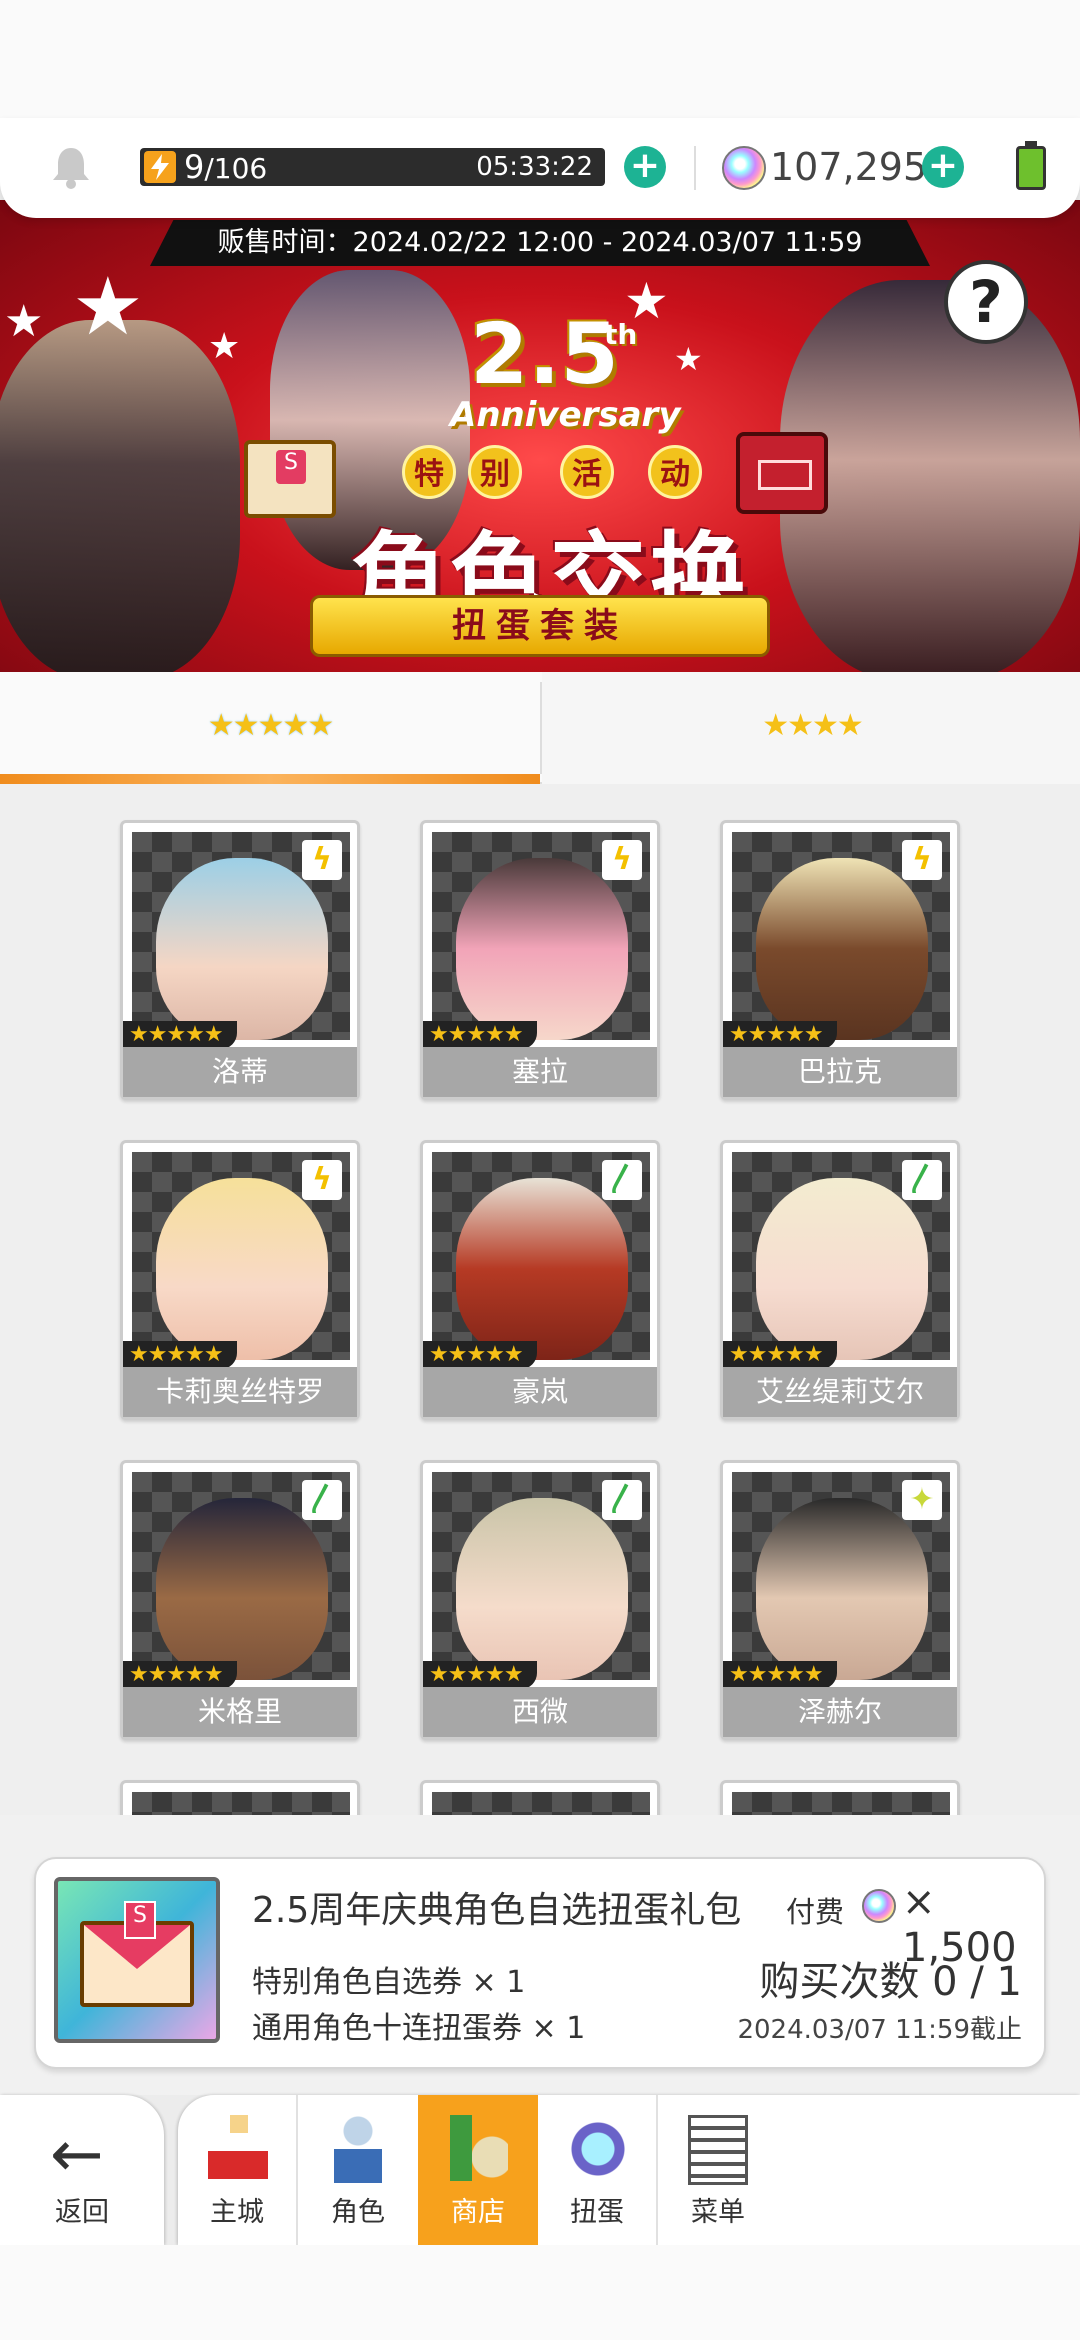 The height and width of the screenshot is (2340, 1080). What do you see at coordinates (922, 1500) in the screenshot?
I see `star-element-icon: ✦` at bounding box center [922, 1500].